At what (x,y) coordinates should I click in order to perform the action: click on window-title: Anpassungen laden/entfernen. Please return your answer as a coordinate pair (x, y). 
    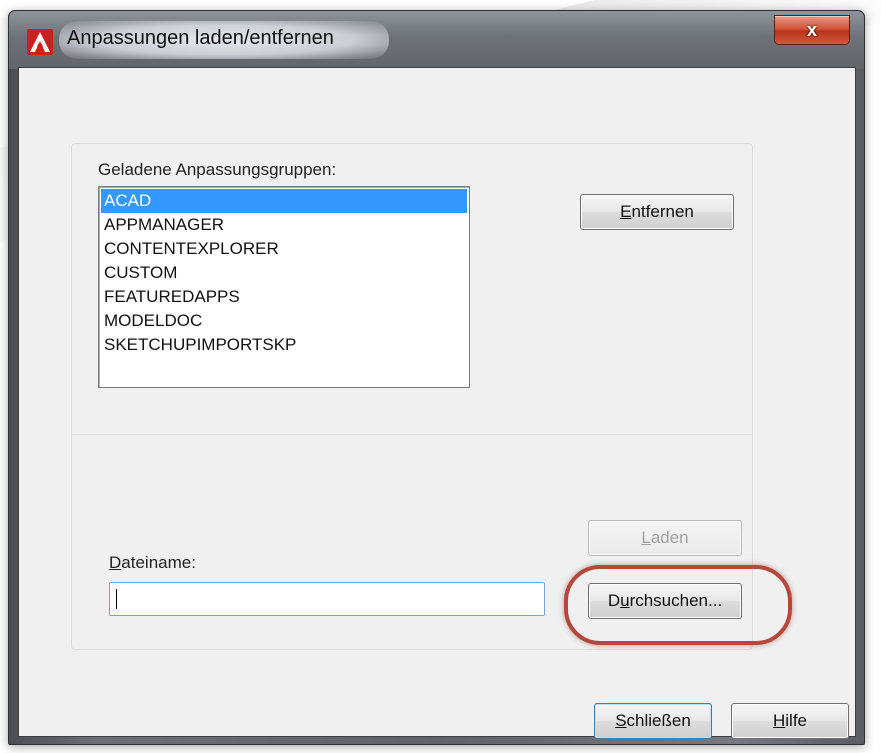
    Looking at the image, I should click on (200, 38).